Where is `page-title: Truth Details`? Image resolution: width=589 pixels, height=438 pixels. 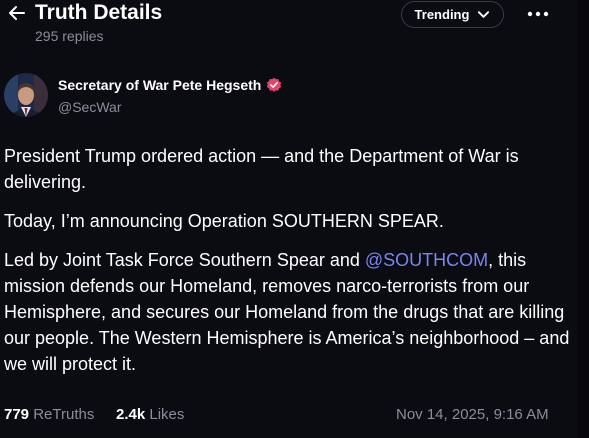
page-title: Truth Details is located at coordinates (99, 12).